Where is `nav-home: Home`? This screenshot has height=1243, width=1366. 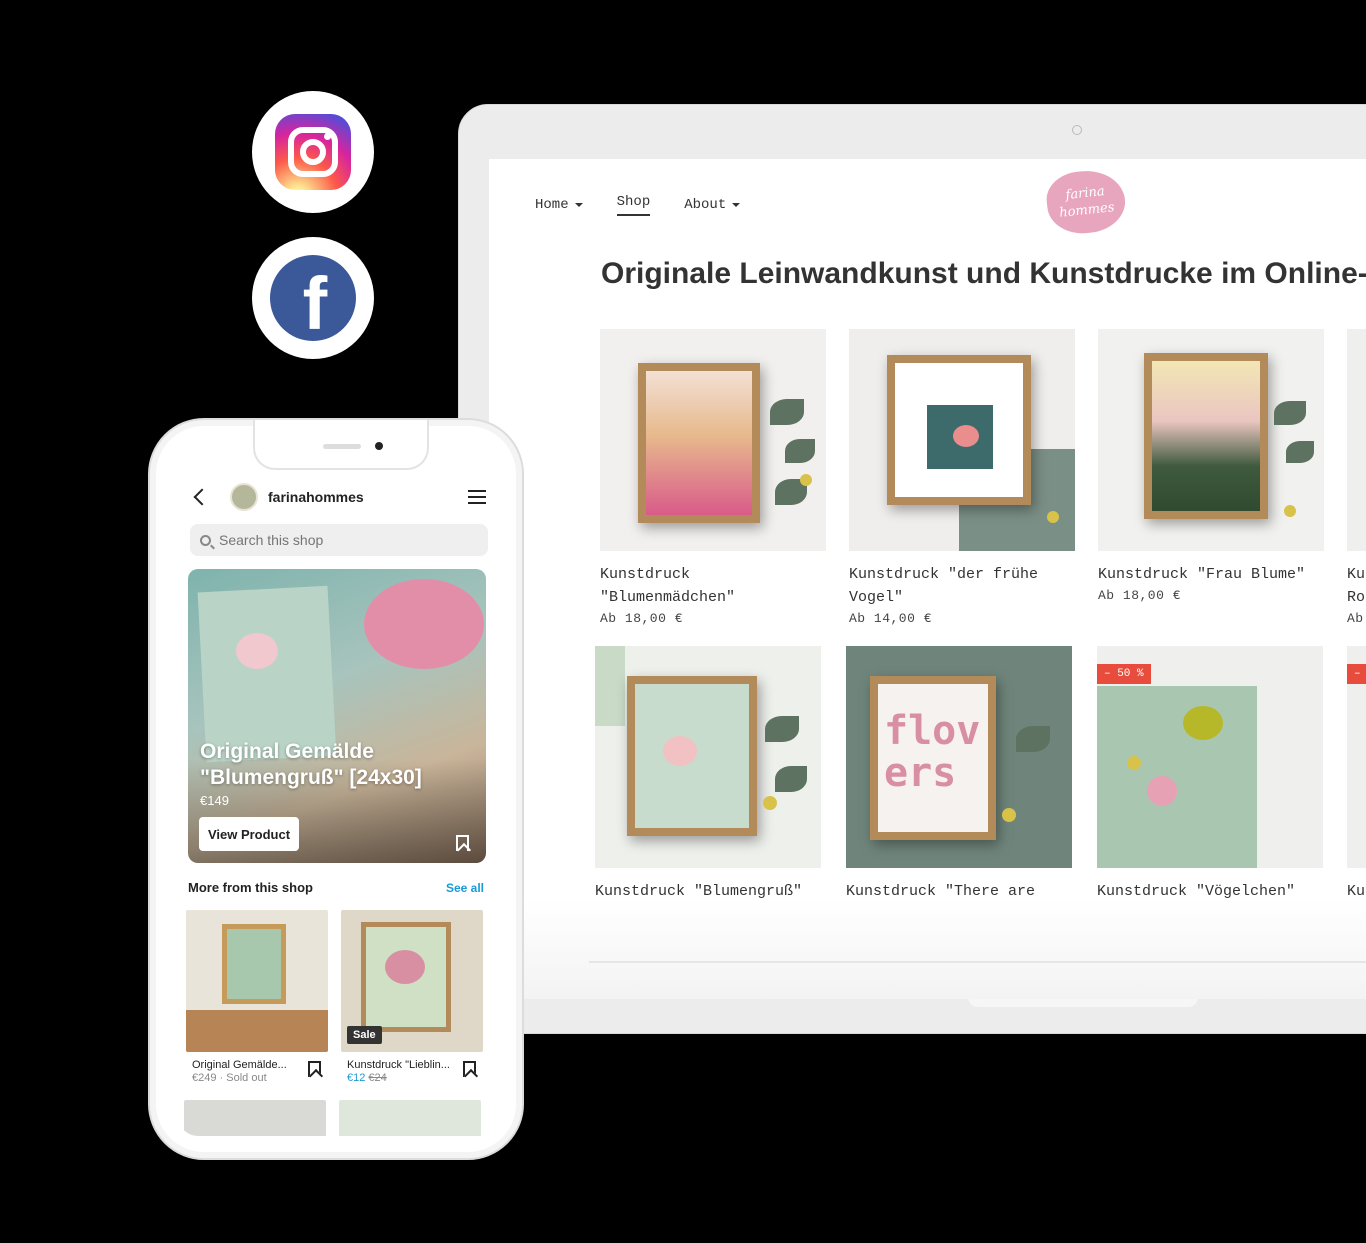
nav-home: Home is located at coordinates (559, 205).